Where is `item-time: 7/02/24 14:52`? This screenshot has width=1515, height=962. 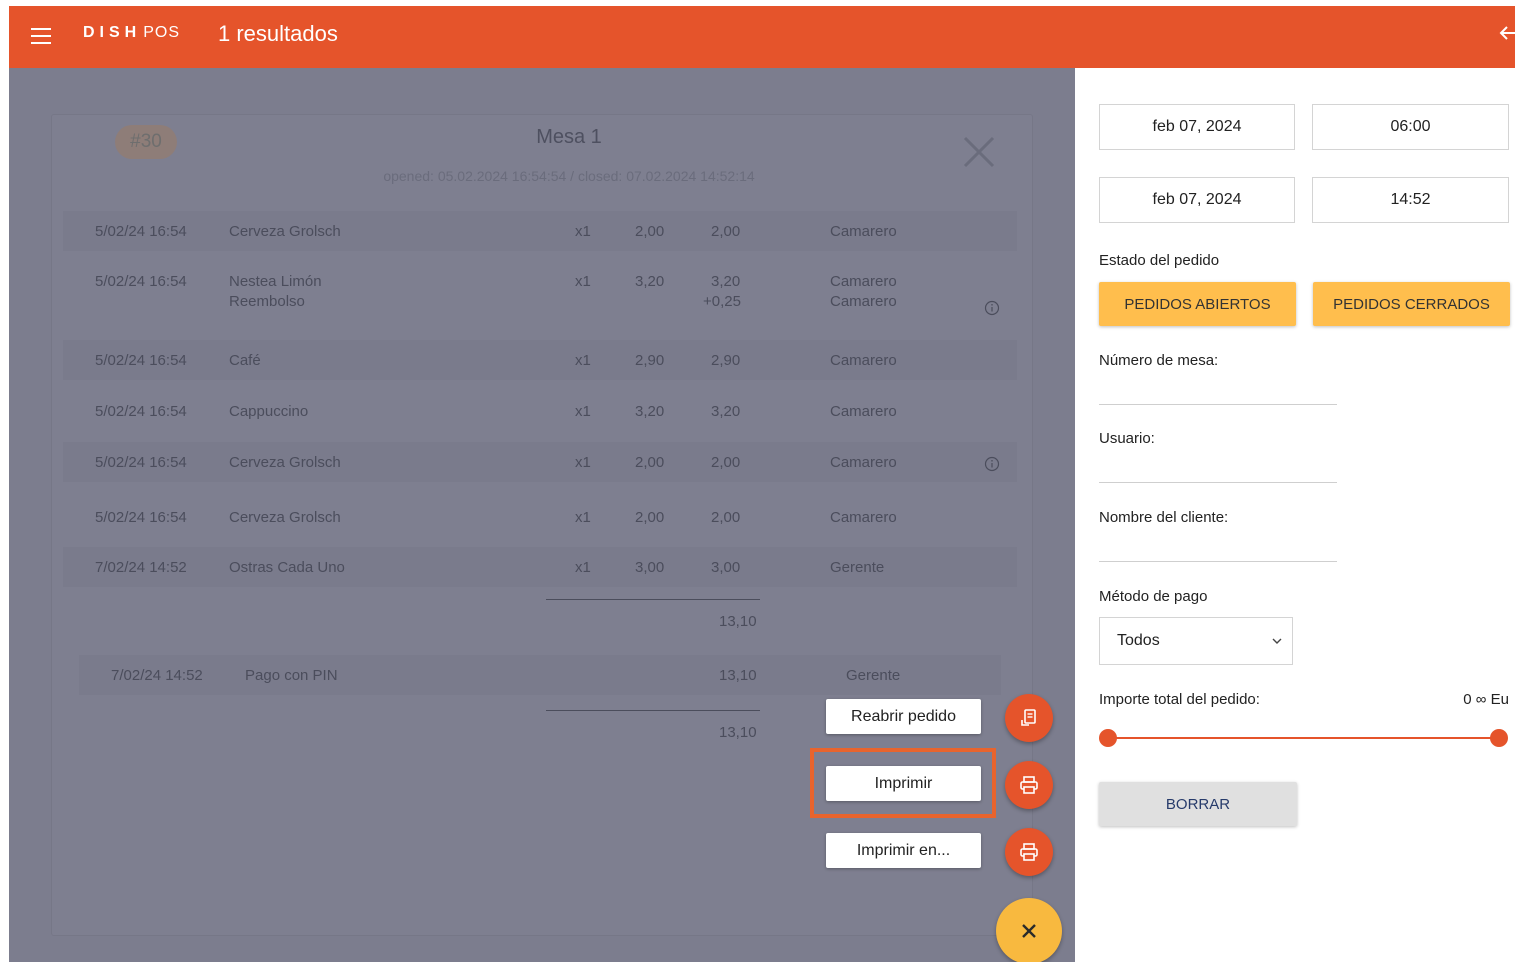
item-time: 7/02/24 14:52 is located at coordinates (141, 567).